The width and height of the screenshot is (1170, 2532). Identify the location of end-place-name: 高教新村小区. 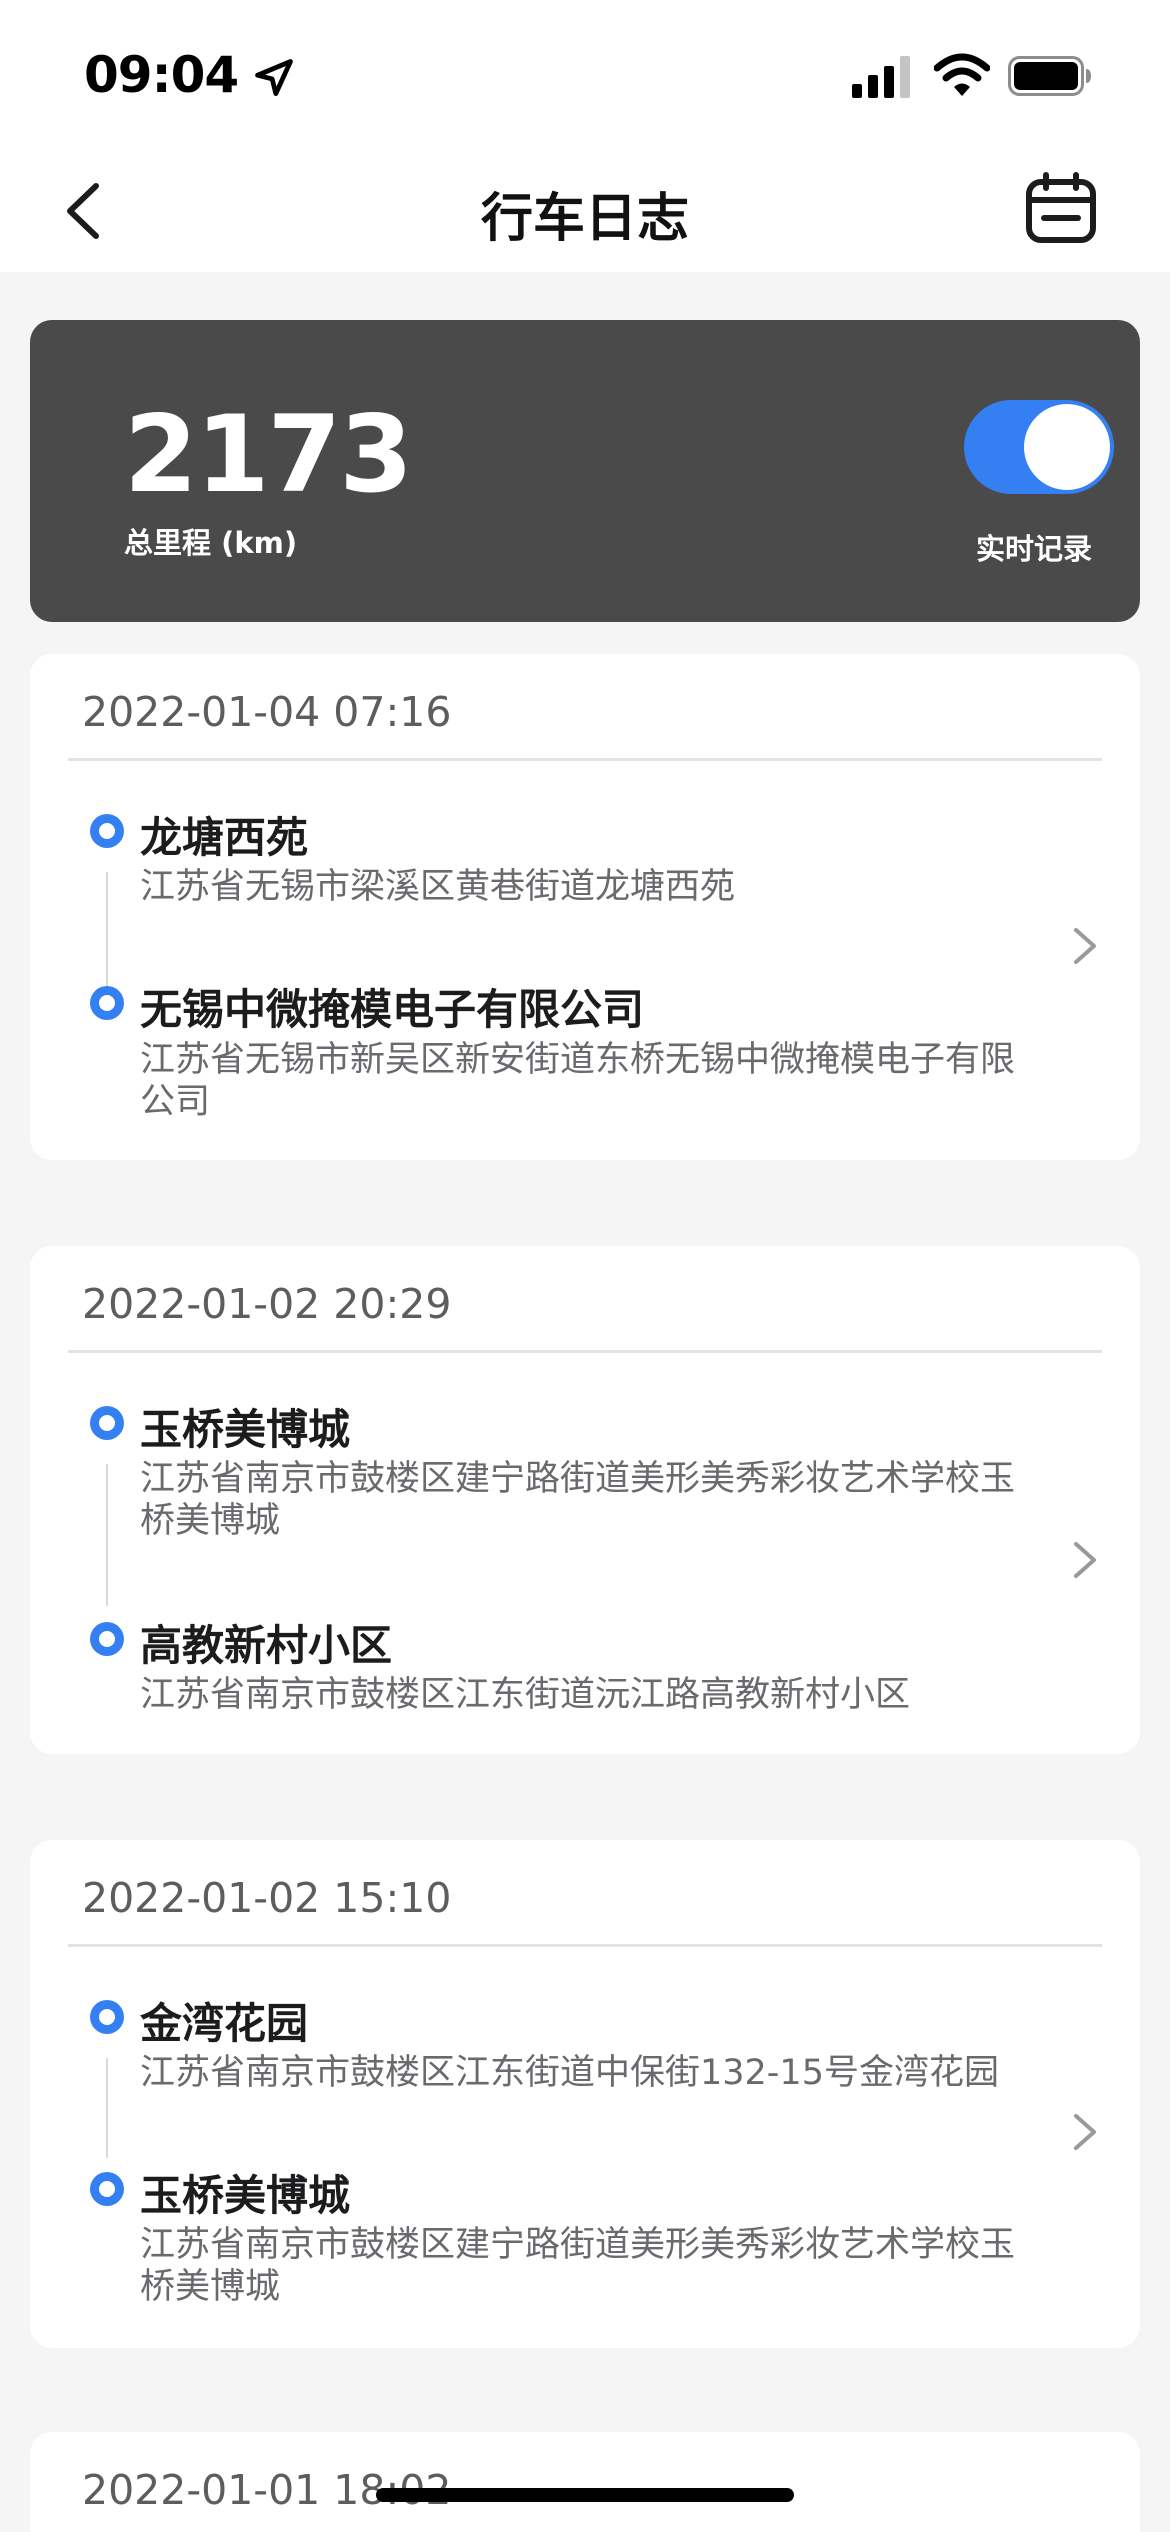
(266, 1645).